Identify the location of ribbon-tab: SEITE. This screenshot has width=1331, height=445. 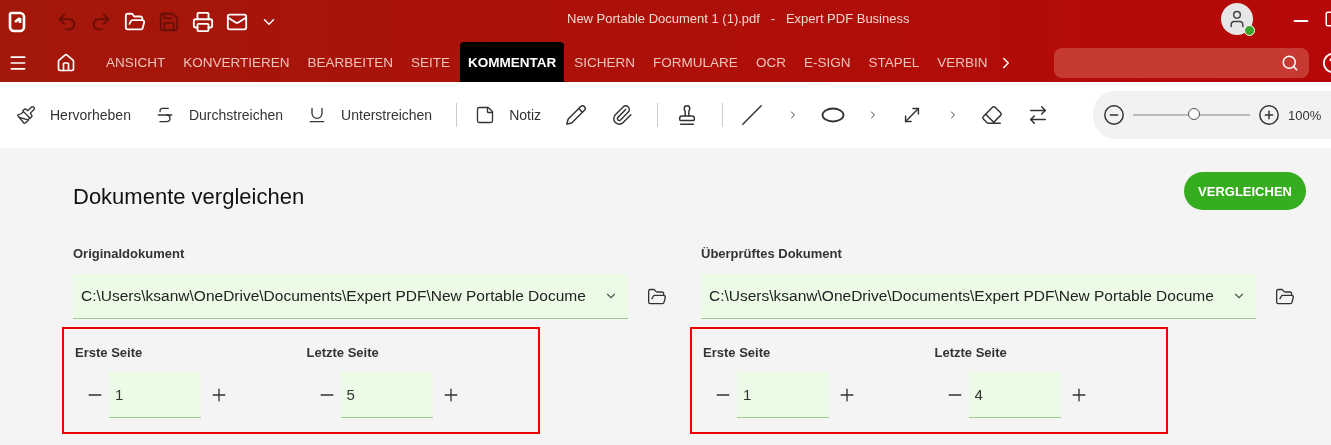
(431, 62).